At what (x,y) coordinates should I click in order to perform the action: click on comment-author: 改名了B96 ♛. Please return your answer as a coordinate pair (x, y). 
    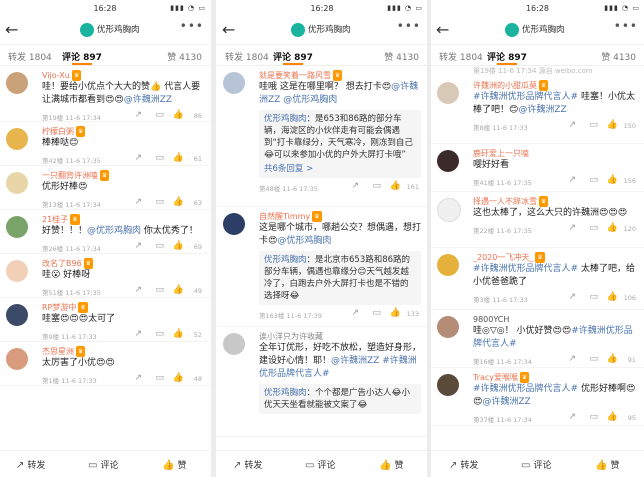
    Looking at the image, I should click on (123, 263).